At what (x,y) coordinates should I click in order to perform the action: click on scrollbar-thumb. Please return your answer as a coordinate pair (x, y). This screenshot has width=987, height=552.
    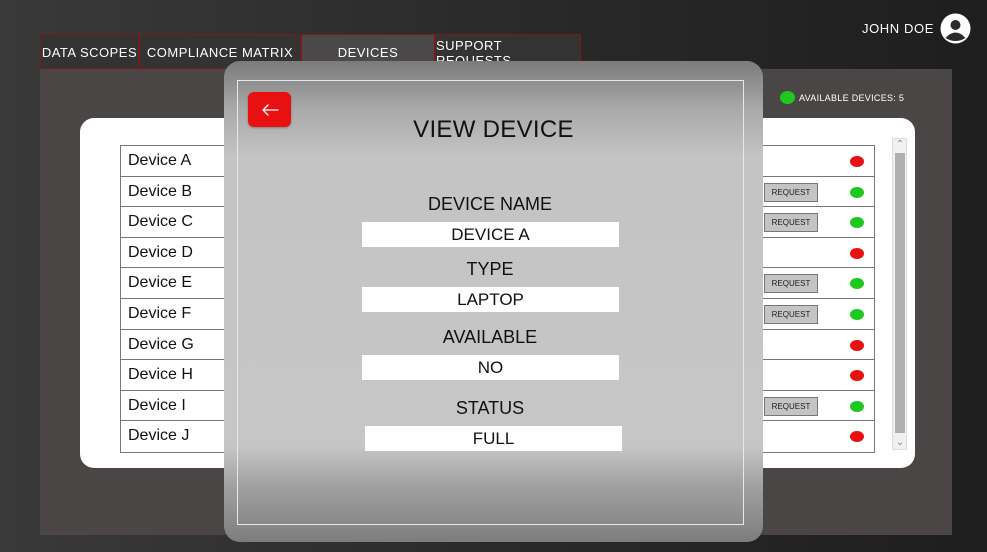
    Looking at the image, I should click on (900, 293).